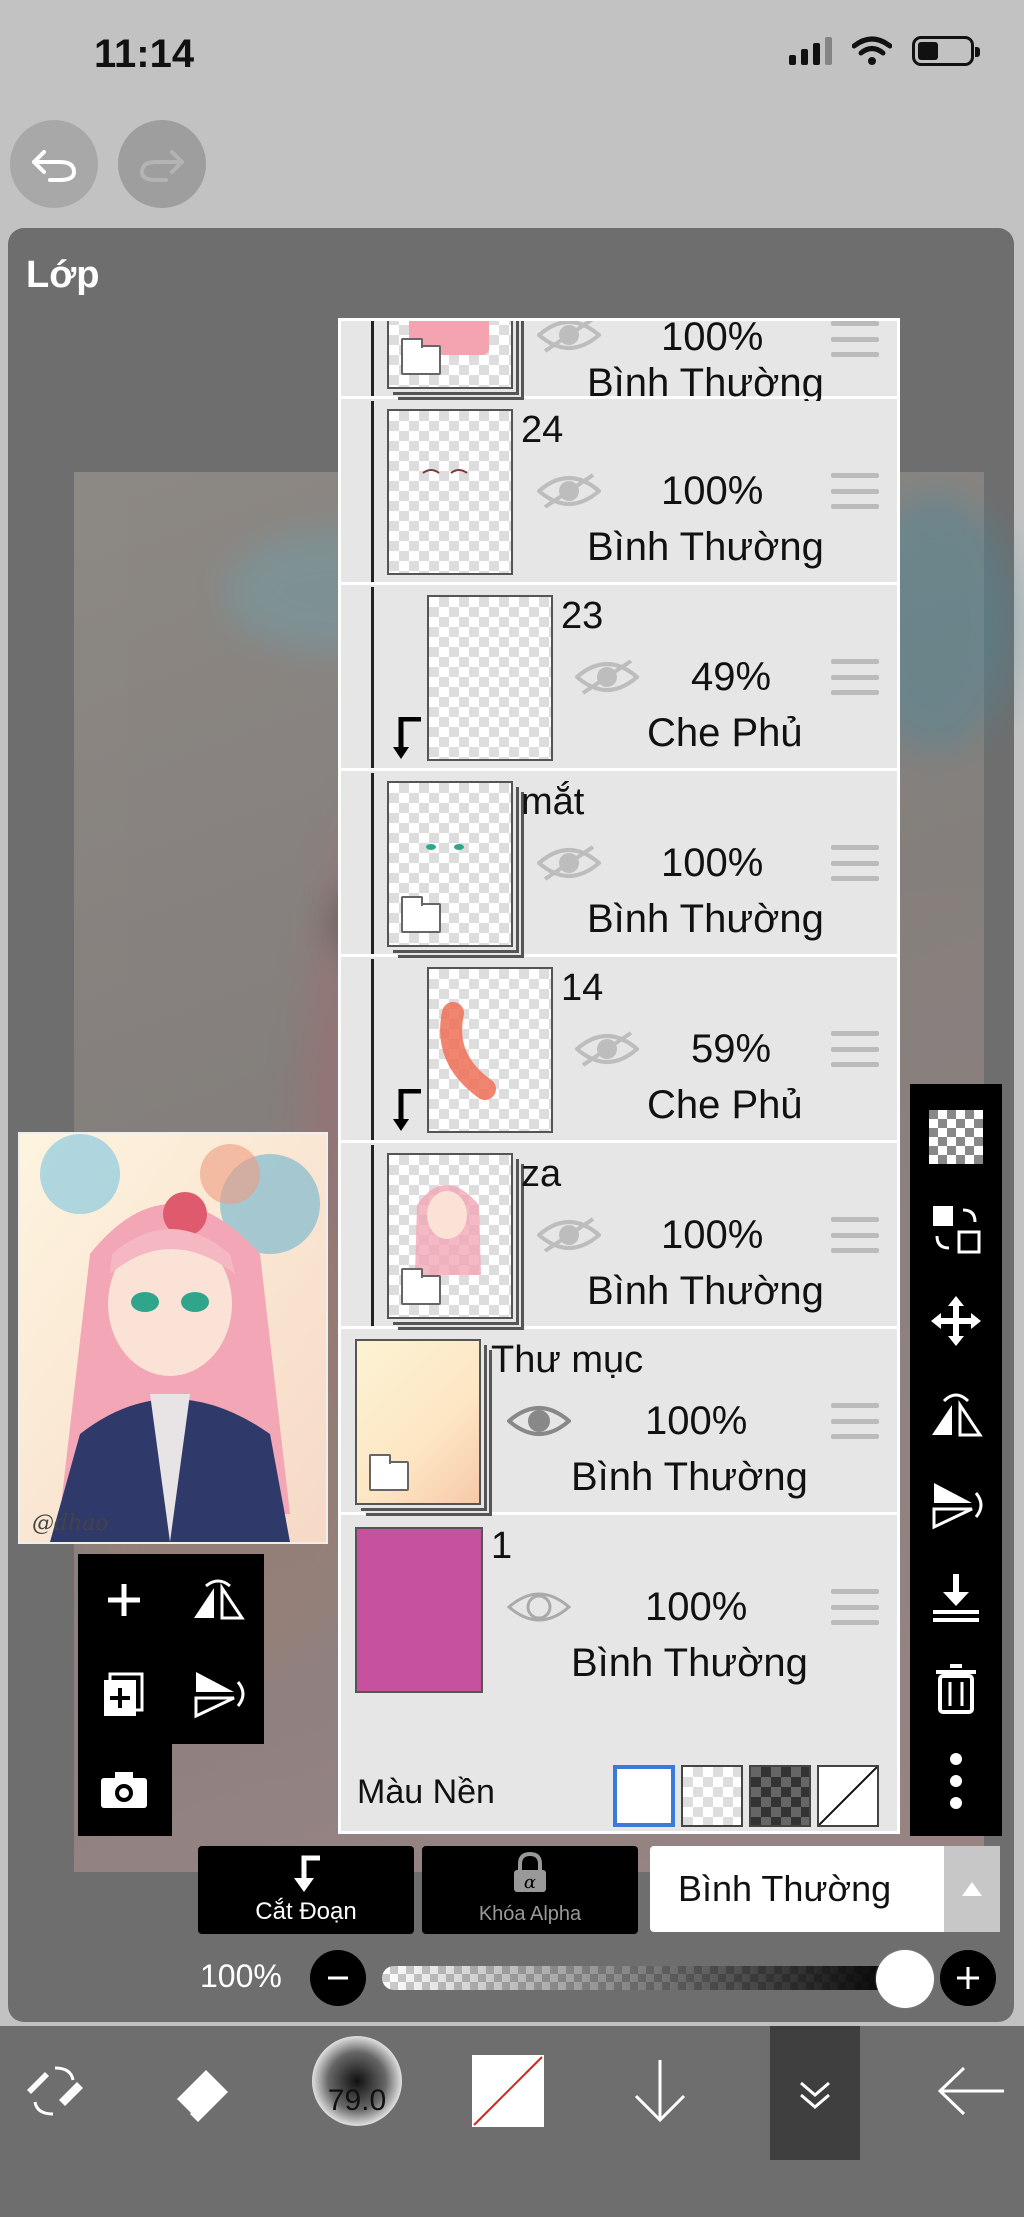 The width and height of the screenshot is (1024, 2217). What do you see at coordinates (619, 1423) in the screenshot?
I see `layer-row: Thư mục 100% Bình Thường` at bounding box center [619, 1423].